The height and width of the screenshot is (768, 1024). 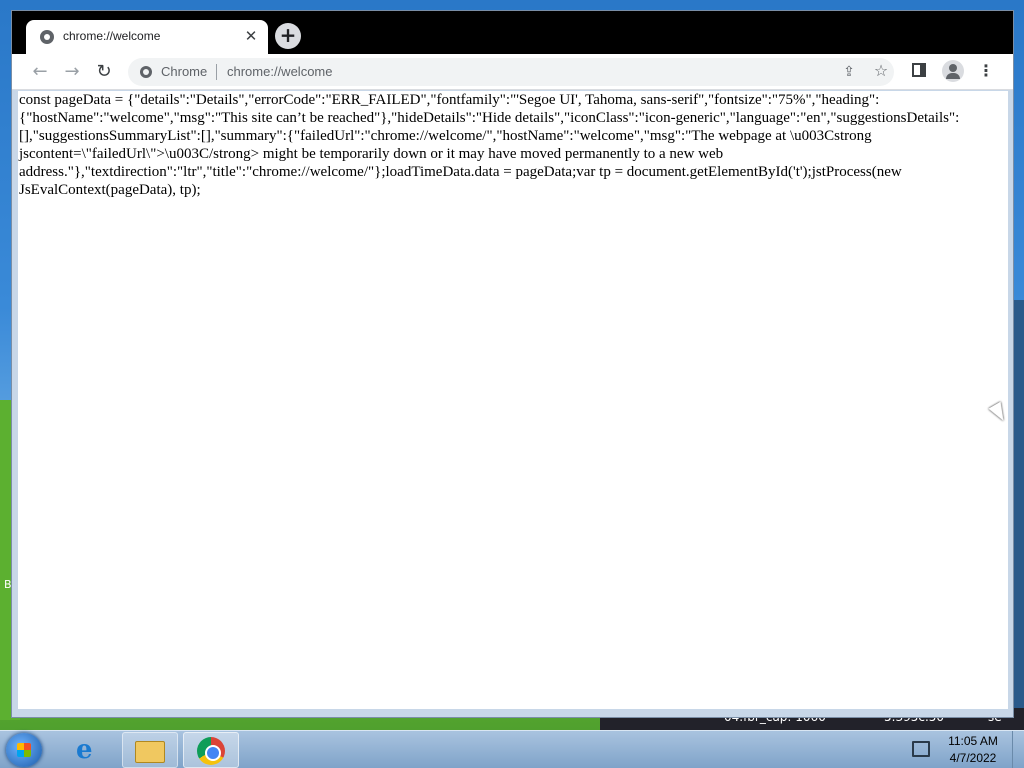 What do you see at coordinates (881, 71) in the screenshot?
I see `star-icon: ☆` at bounding box center [881, 71].